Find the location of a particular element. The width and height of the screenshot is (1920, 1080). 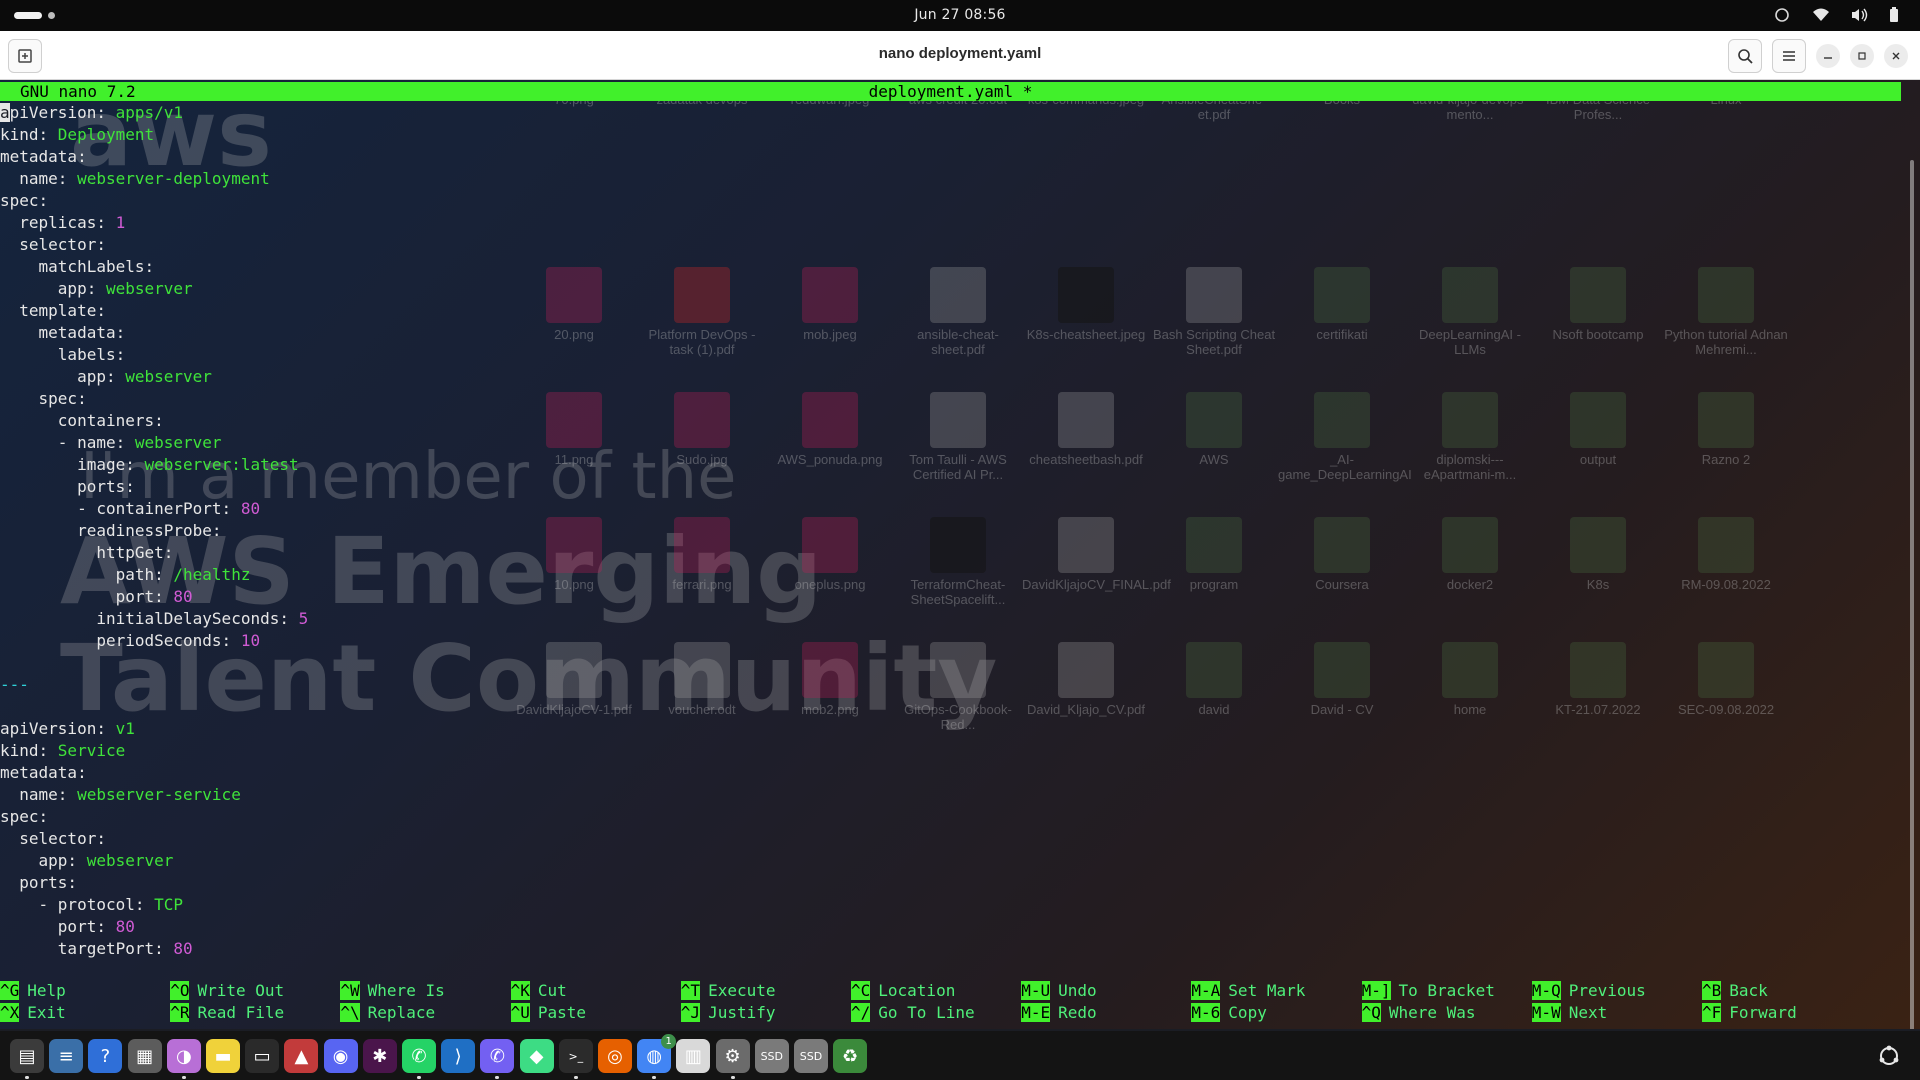

settings-launcher: ⚙ is located at coordinates (732, 1056).